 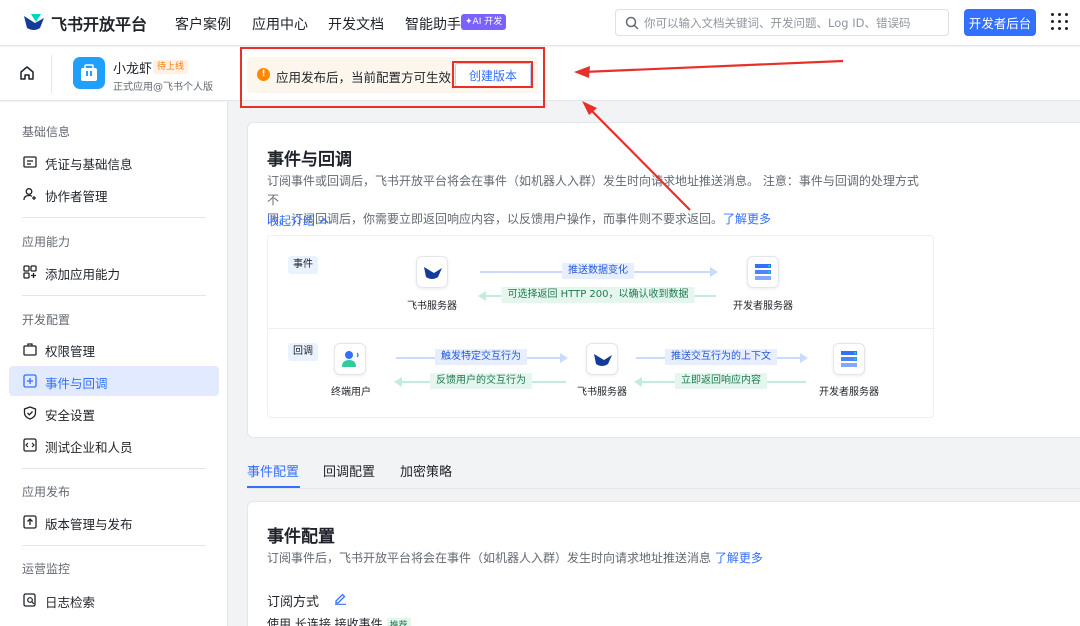 I want to click on diagram-divider, so click(x=601, y=328).